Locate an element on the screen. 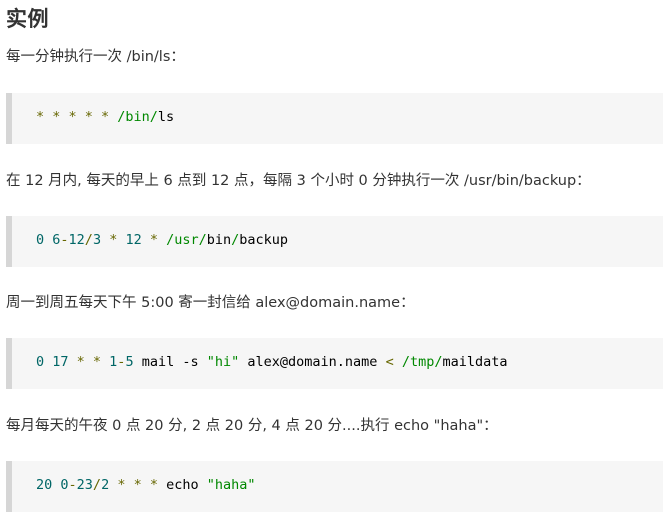 This screenshot has height=517, width=663. code-line: * * * * * /bin/ls is located at coordinates (105, 117).